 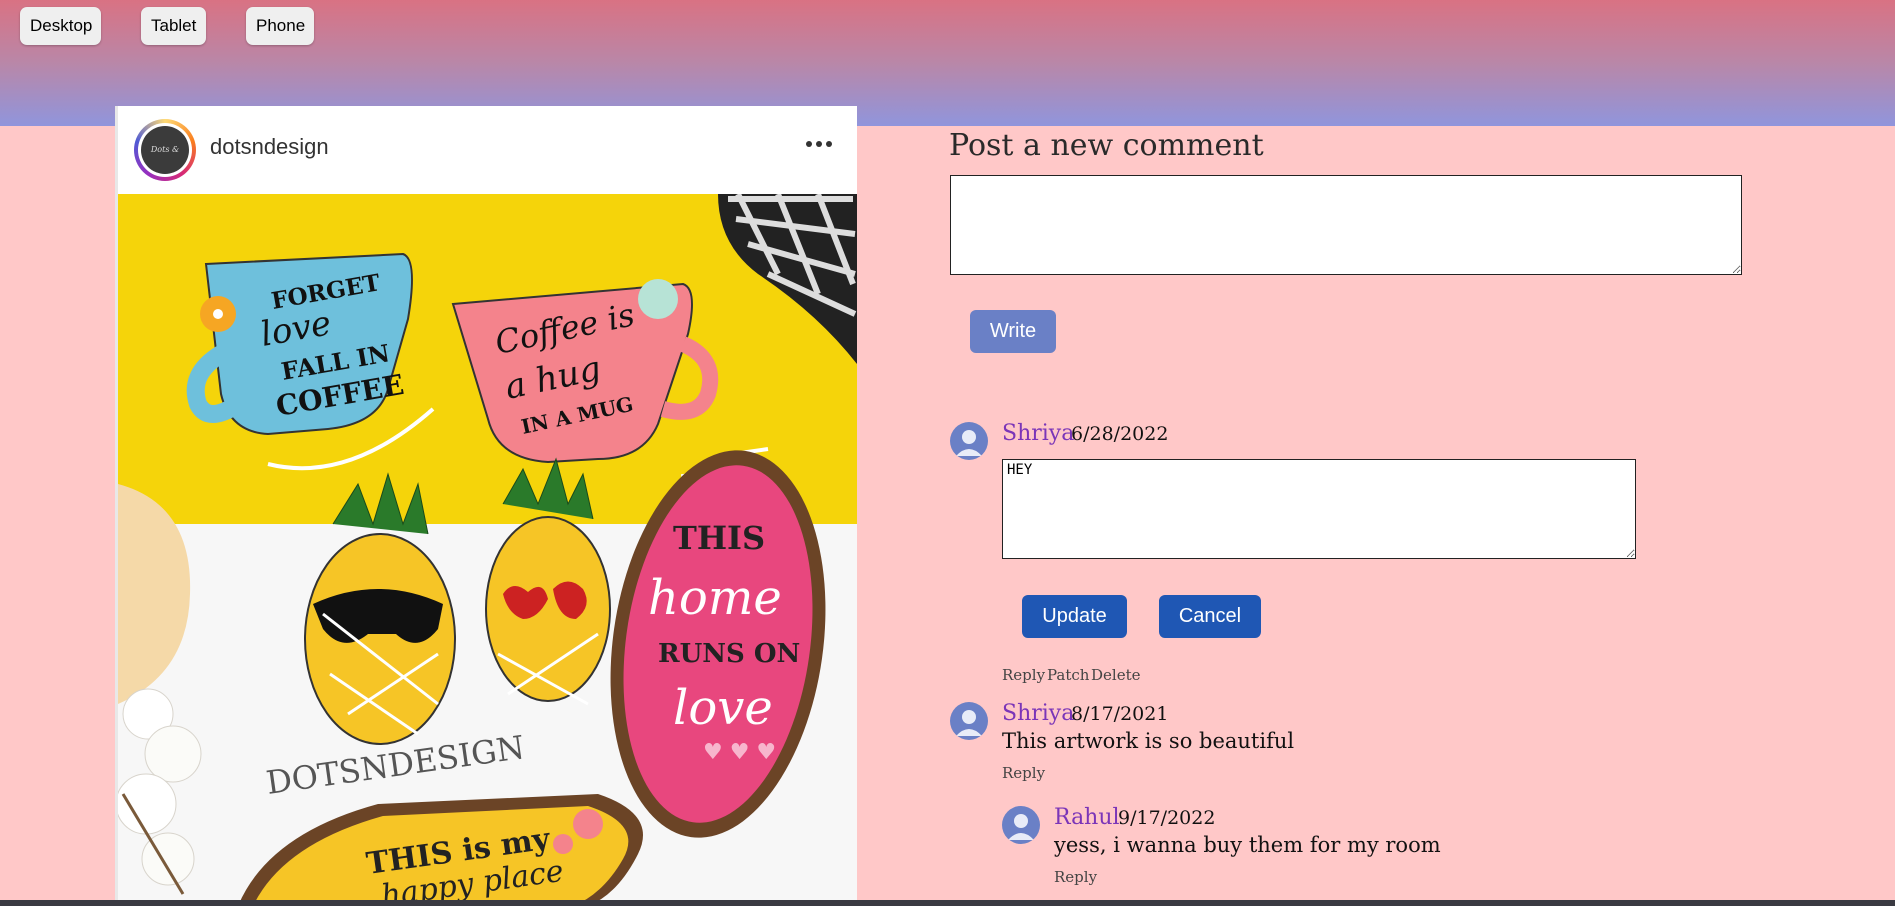 What do you see at coordinates (715, 598) in the screenshot?
I see `svg-text: home` at bounding box center [715, 598].